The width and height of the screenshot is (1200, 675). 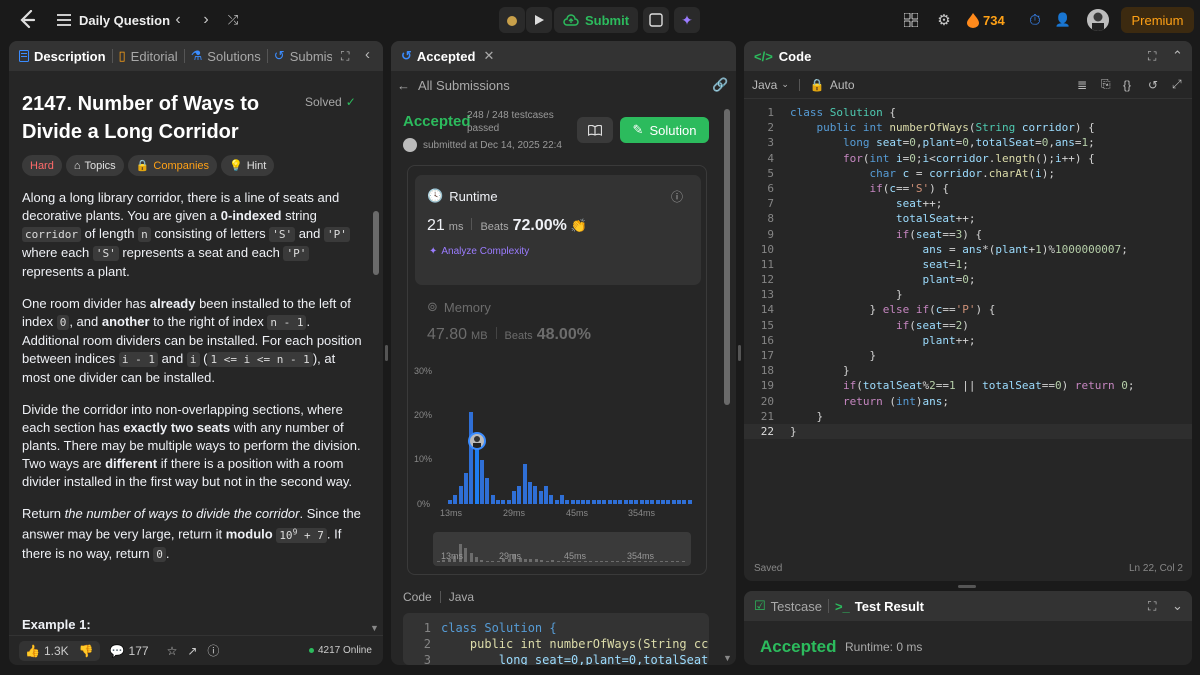 What do you see at coordinates (595, 130) in the screenshot?
I see `editorial-button` at bounding box center [595, 130].